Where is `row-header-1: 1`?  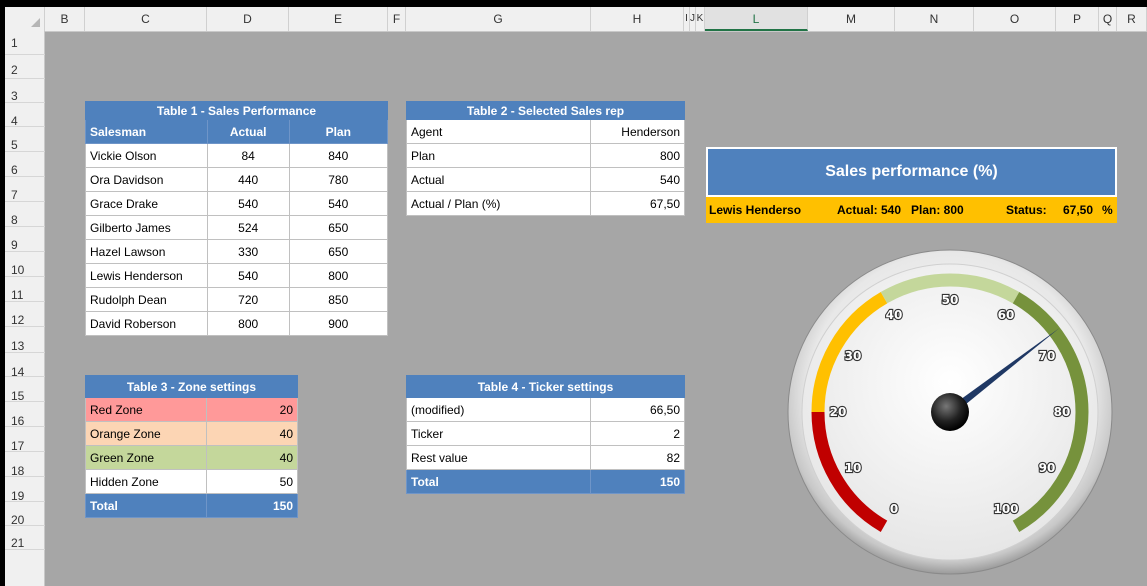 row-header-1: 1 is located at coordinates (25, 43).